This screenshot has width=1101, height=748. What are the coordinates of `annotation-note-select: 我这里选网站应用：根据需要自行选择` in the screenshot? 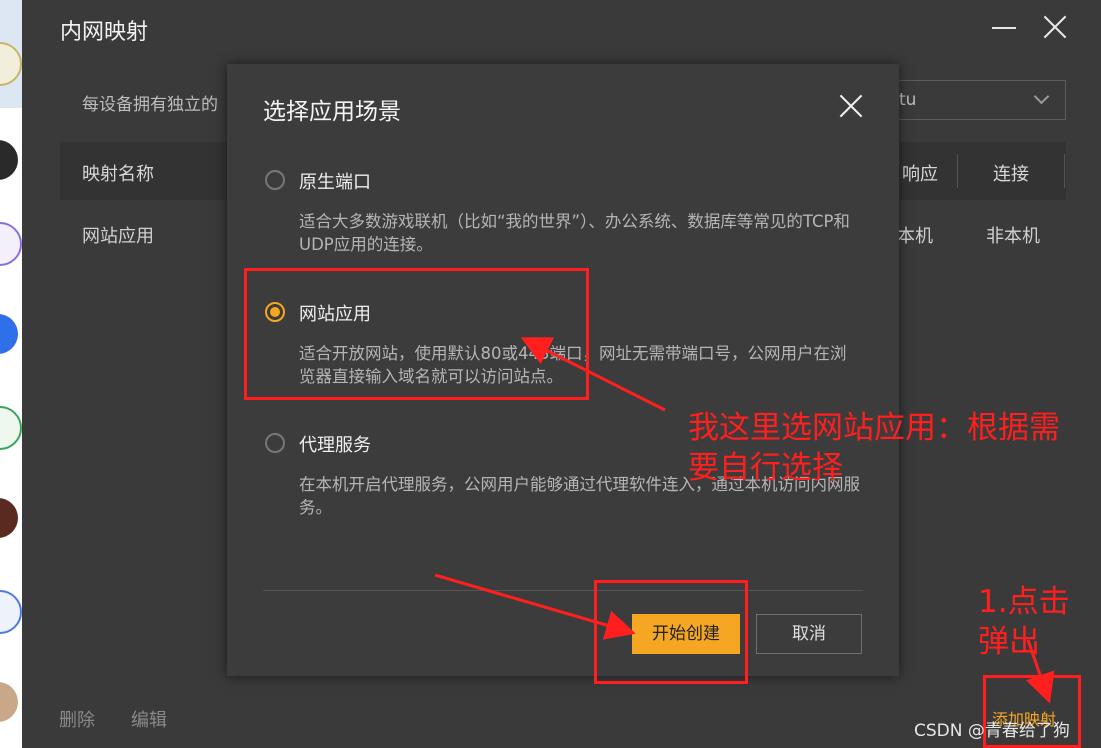 It's located at (874, 448).